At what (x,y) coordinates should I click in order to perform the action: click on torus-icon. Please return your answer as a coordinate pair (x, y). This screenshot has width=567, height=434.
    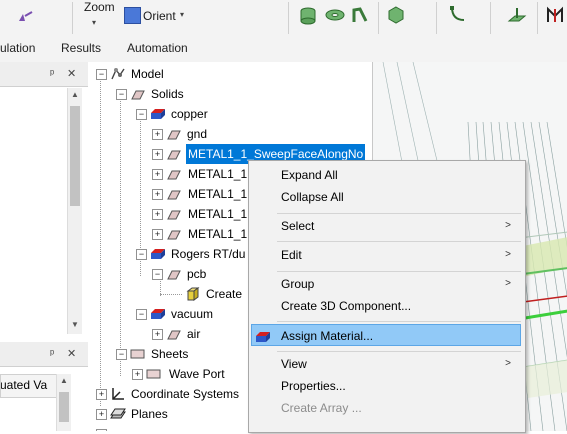
    Looking at the image, I should click on (335, 16).